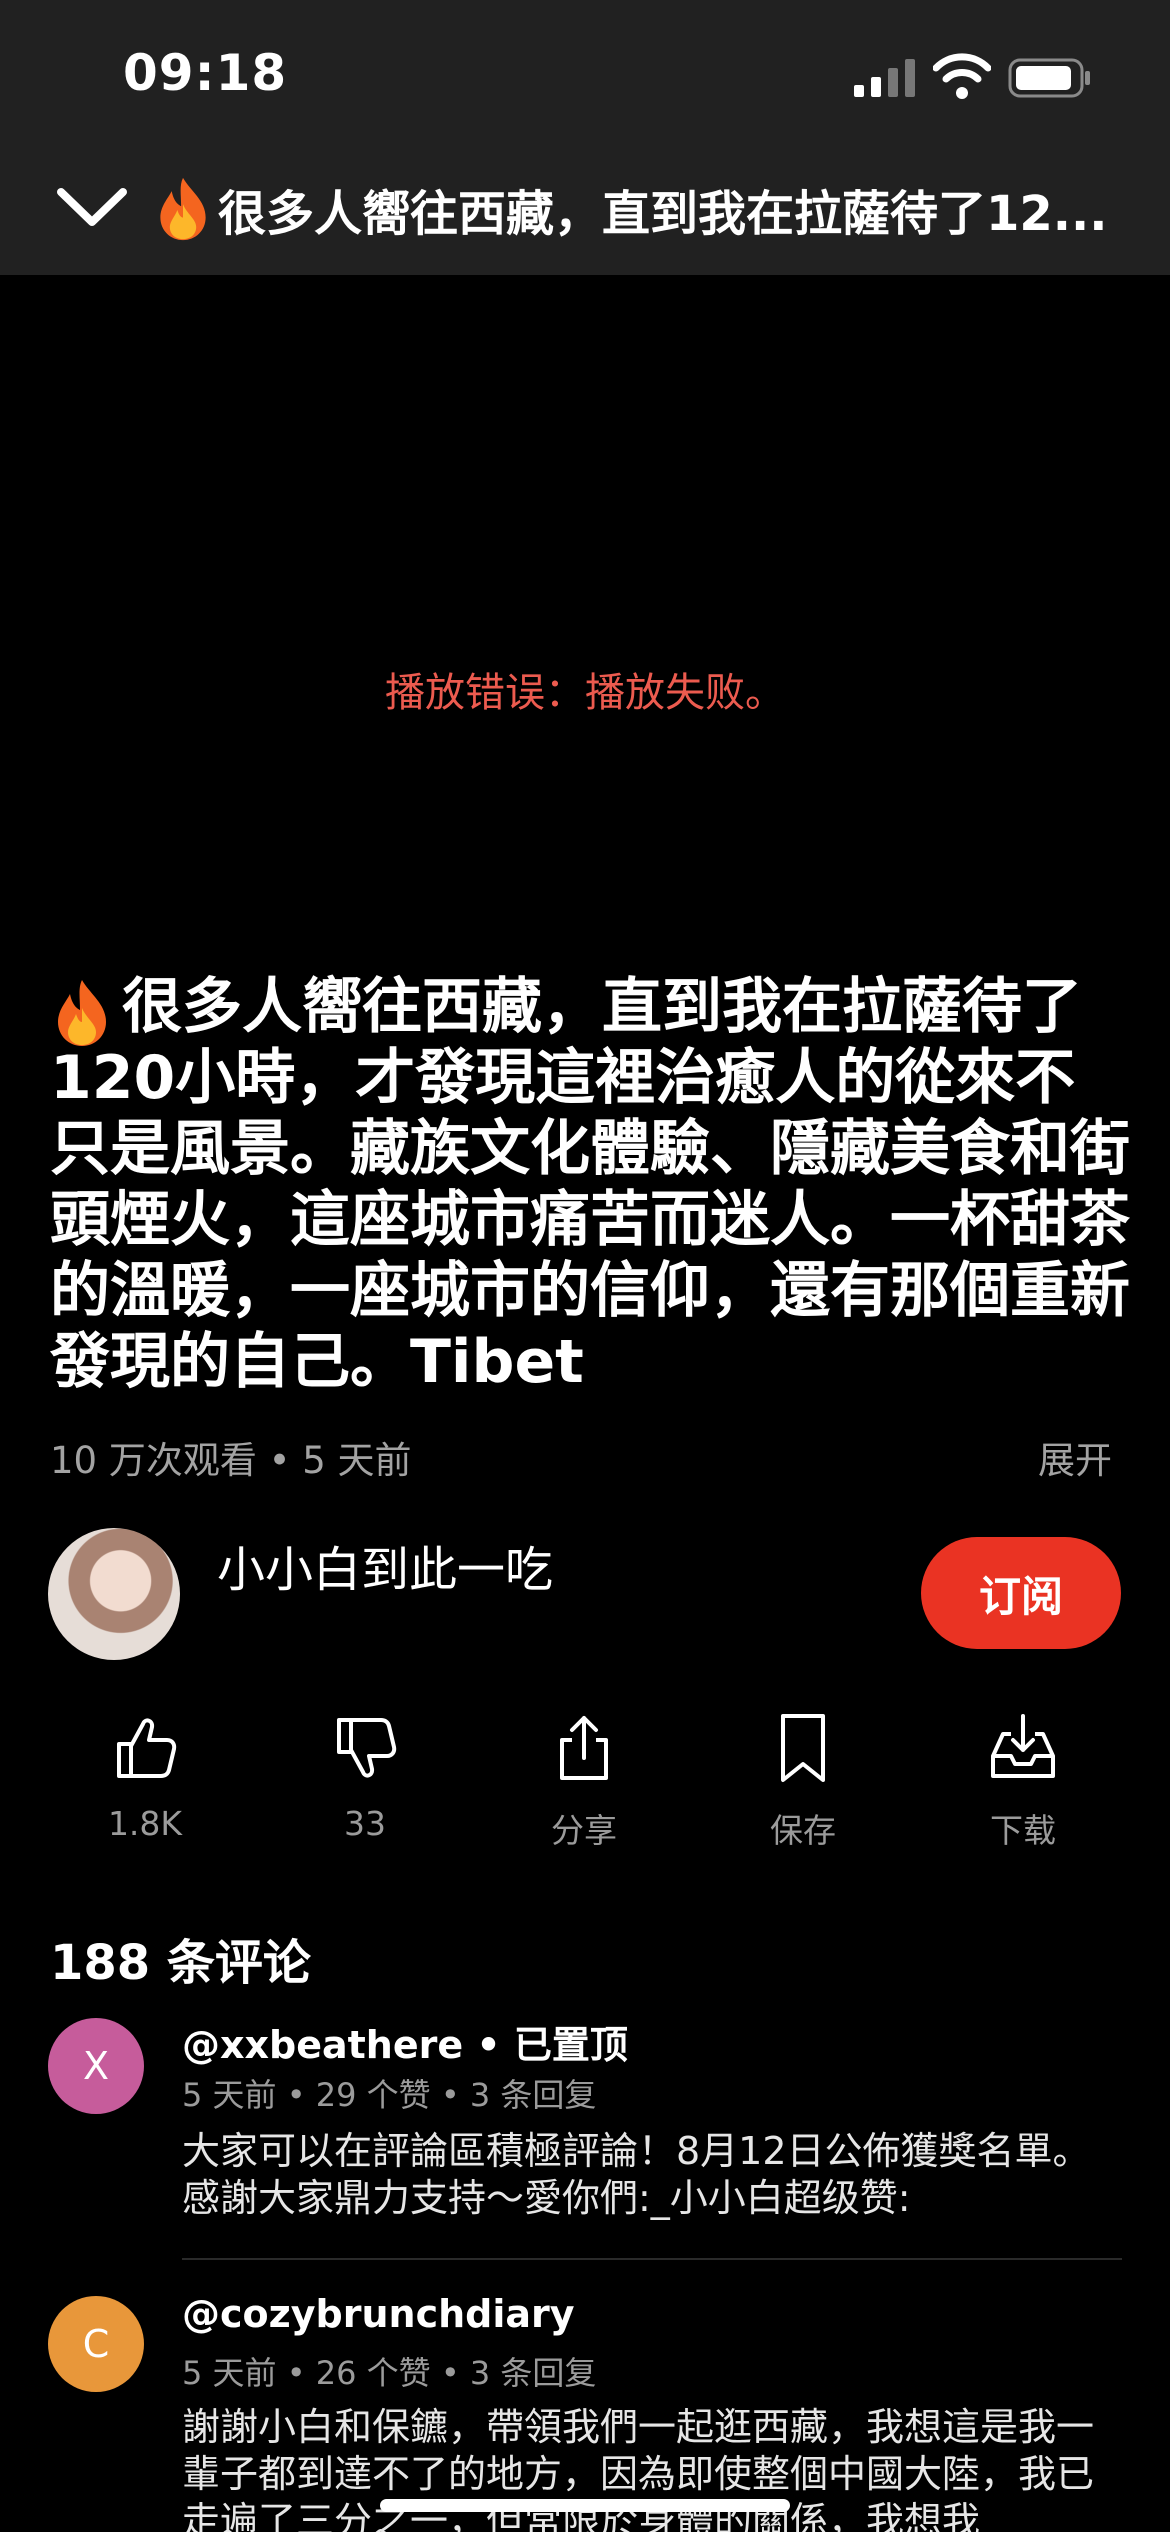  Describe the element at coordinates (1049, 78) in the screenshot. I see `battery-icon` at that location.